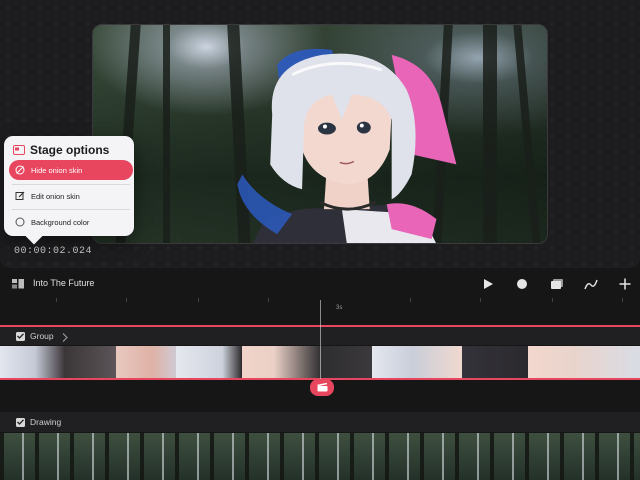 This screenshot has width=640, height=480. Describe the element at coordinates (20, 170) in the screenshot. I see `onion-skin-icon` at that location.